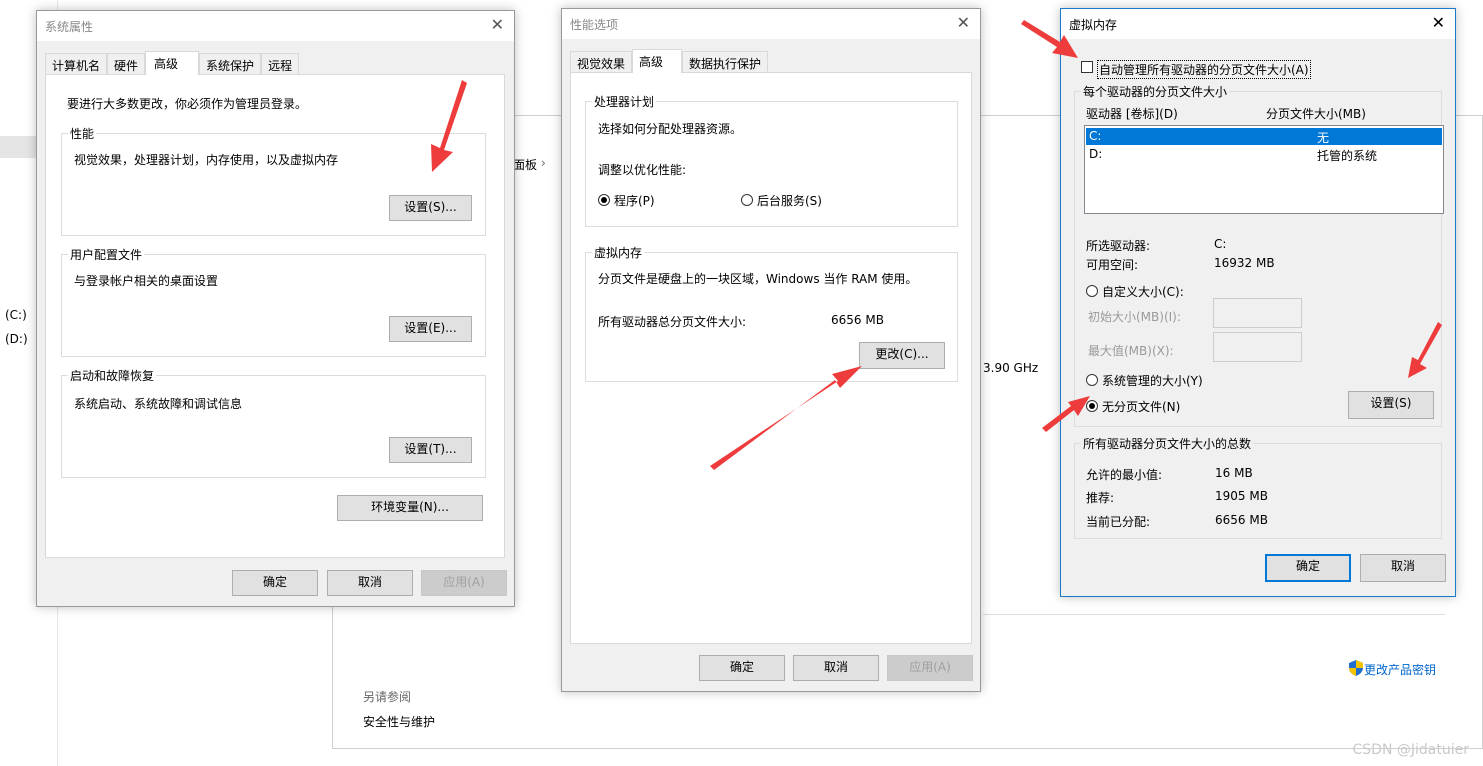 The width and height of the screenshot is (1483, 766). Describe the element at coordinates (1112, 265) in the screenshot. I see `free-space-label: 可用空间:` at that location.